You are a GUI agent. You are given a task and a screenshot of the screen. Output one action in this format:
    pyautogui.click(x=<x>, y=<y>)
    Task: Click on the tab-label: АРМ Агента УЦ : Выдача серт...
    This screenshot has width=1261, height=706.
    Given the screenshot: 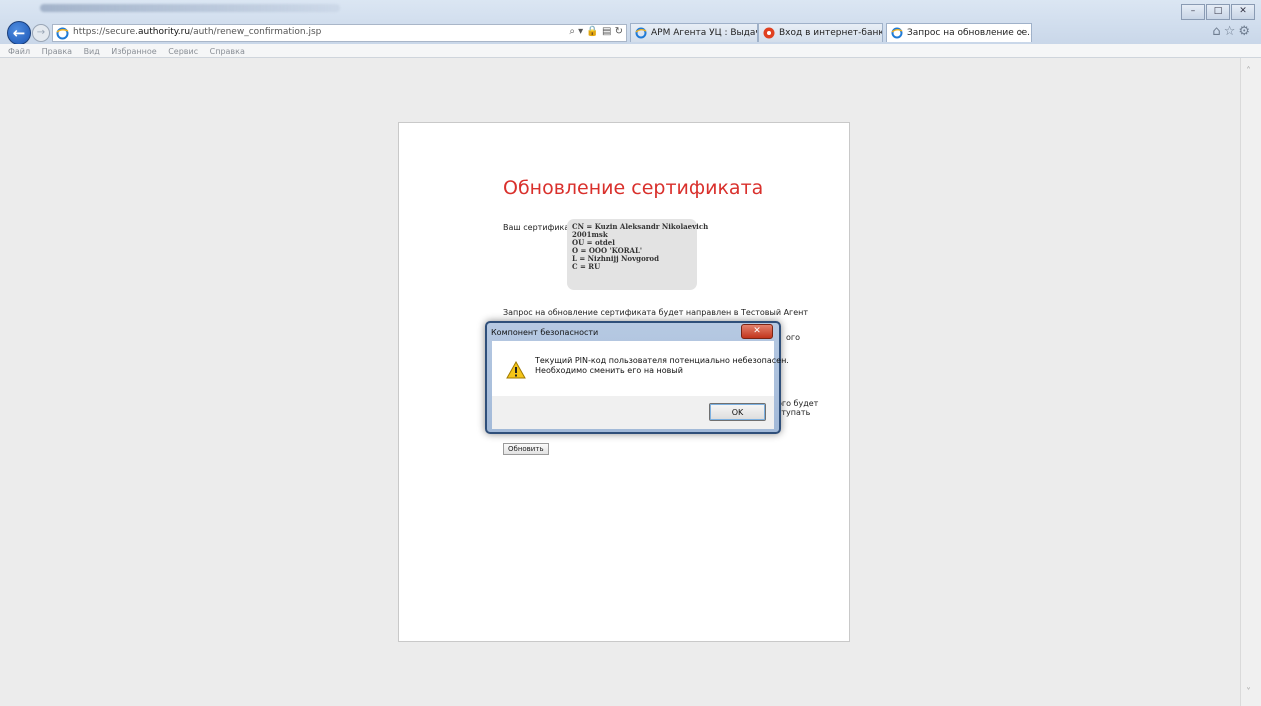 What is the action you would take?
    pyautogui.click(x=704, y=33)
    